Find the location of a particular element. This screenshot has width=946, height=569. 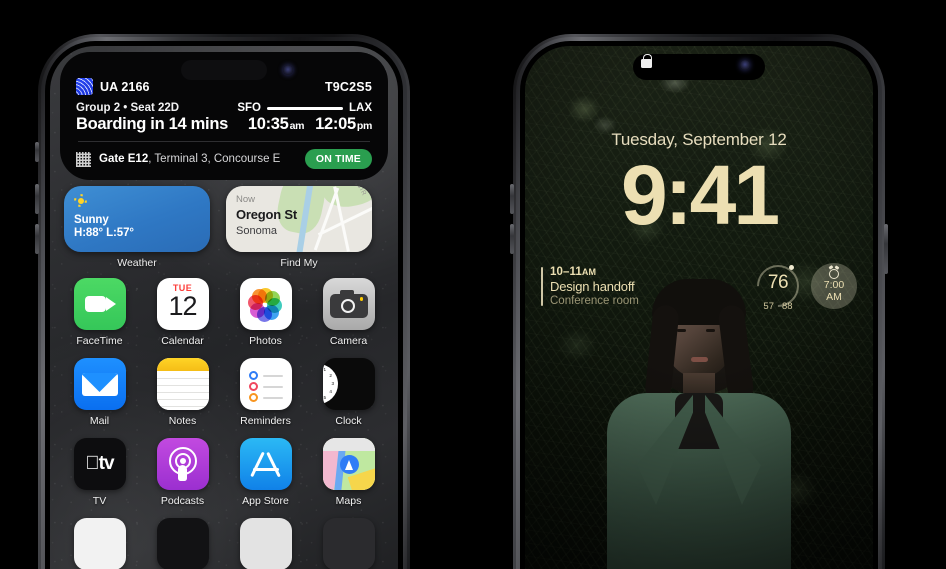

app-tv: tv TV is located at coordinates (99, 472).